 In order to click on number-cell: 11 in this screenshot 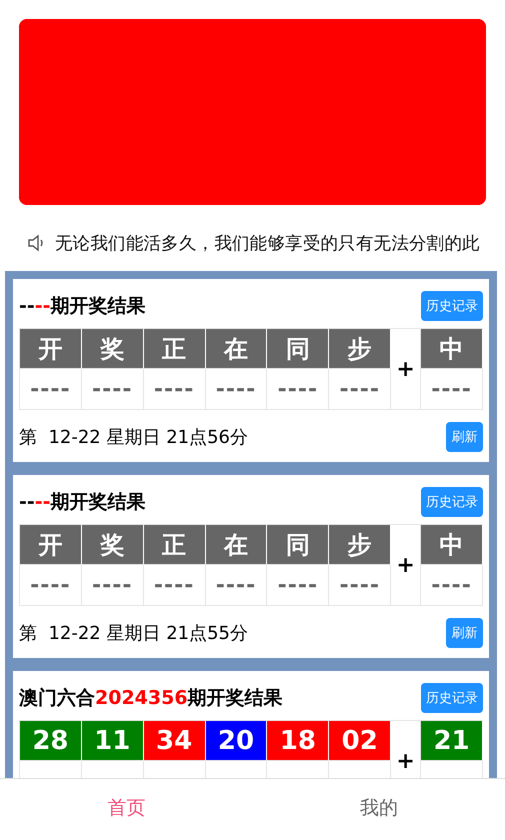, I will do `click(113, 741)`.